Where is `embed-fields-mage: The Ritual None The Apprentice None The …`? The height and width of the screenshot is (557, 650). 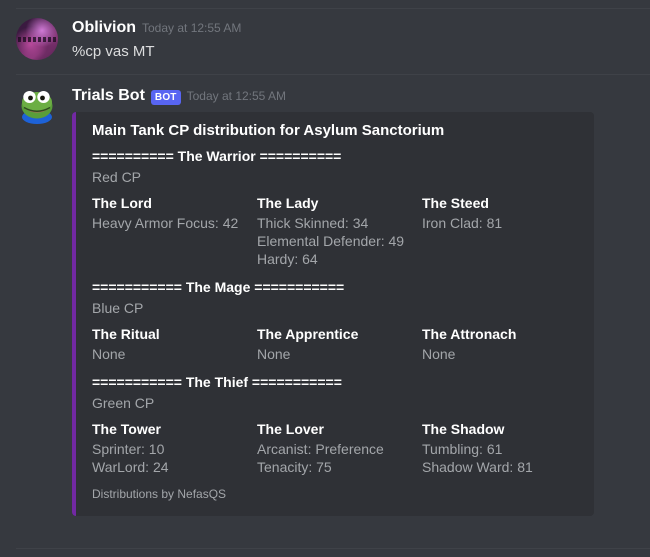 embed-fields-mage: The Ritual None The Apprentice None The … is located at coordinates (339, 344).